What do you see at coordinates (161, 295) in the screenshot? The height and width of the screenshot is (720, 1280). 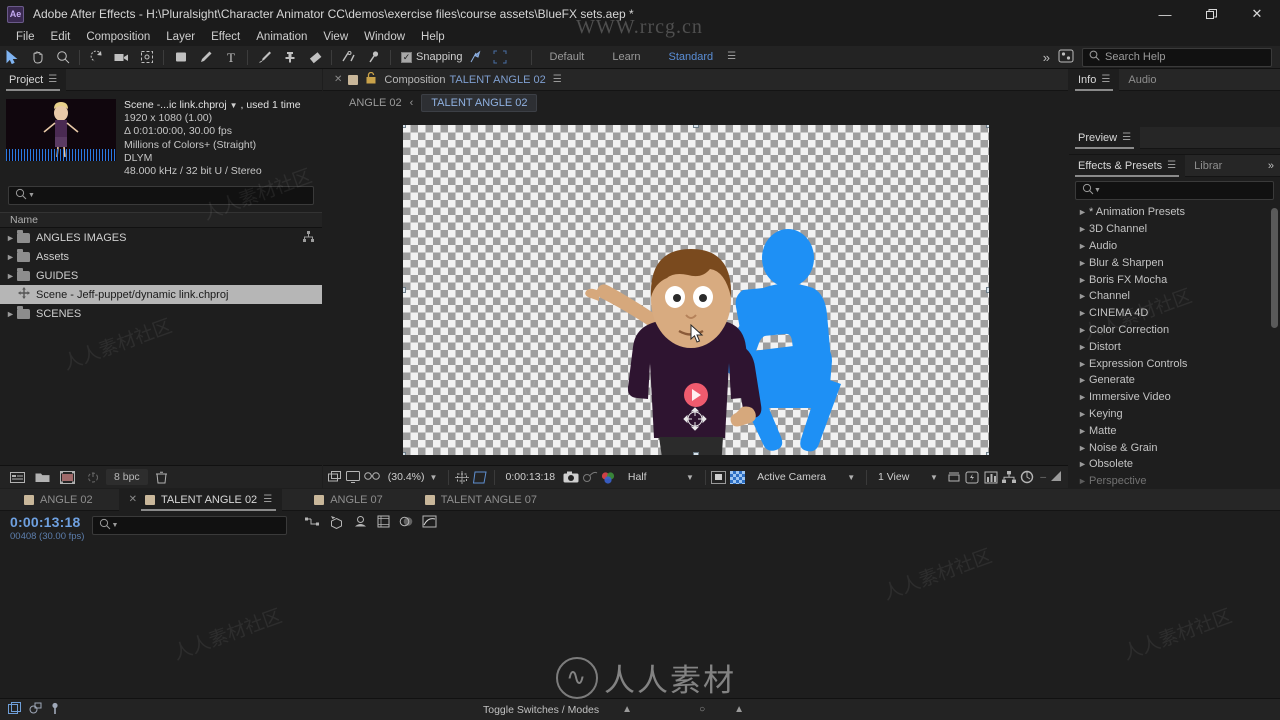 I see `project-row-scene-chproj: Scene - Jeff-puppet/dynamic link.chproj` at bounding box center [161, 295].